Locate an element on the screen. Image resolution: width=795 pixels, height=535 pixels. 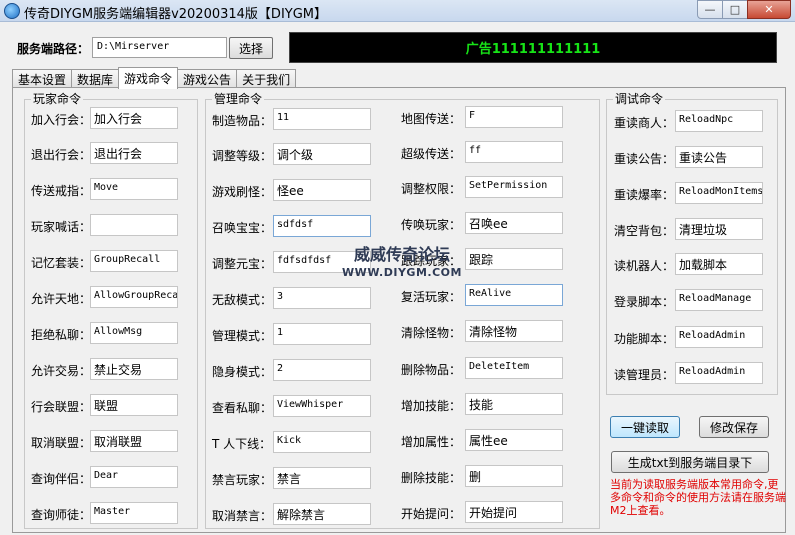
make-item-input: 11 is located at coordinates (322, 119).